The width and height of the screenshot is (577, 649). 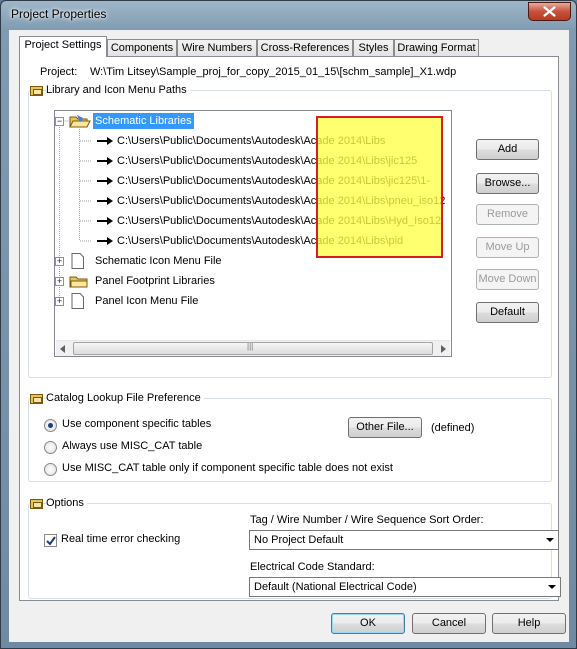 I want to click on tree-horizontal-scrollbar: |||, so click(x=253, y=348).